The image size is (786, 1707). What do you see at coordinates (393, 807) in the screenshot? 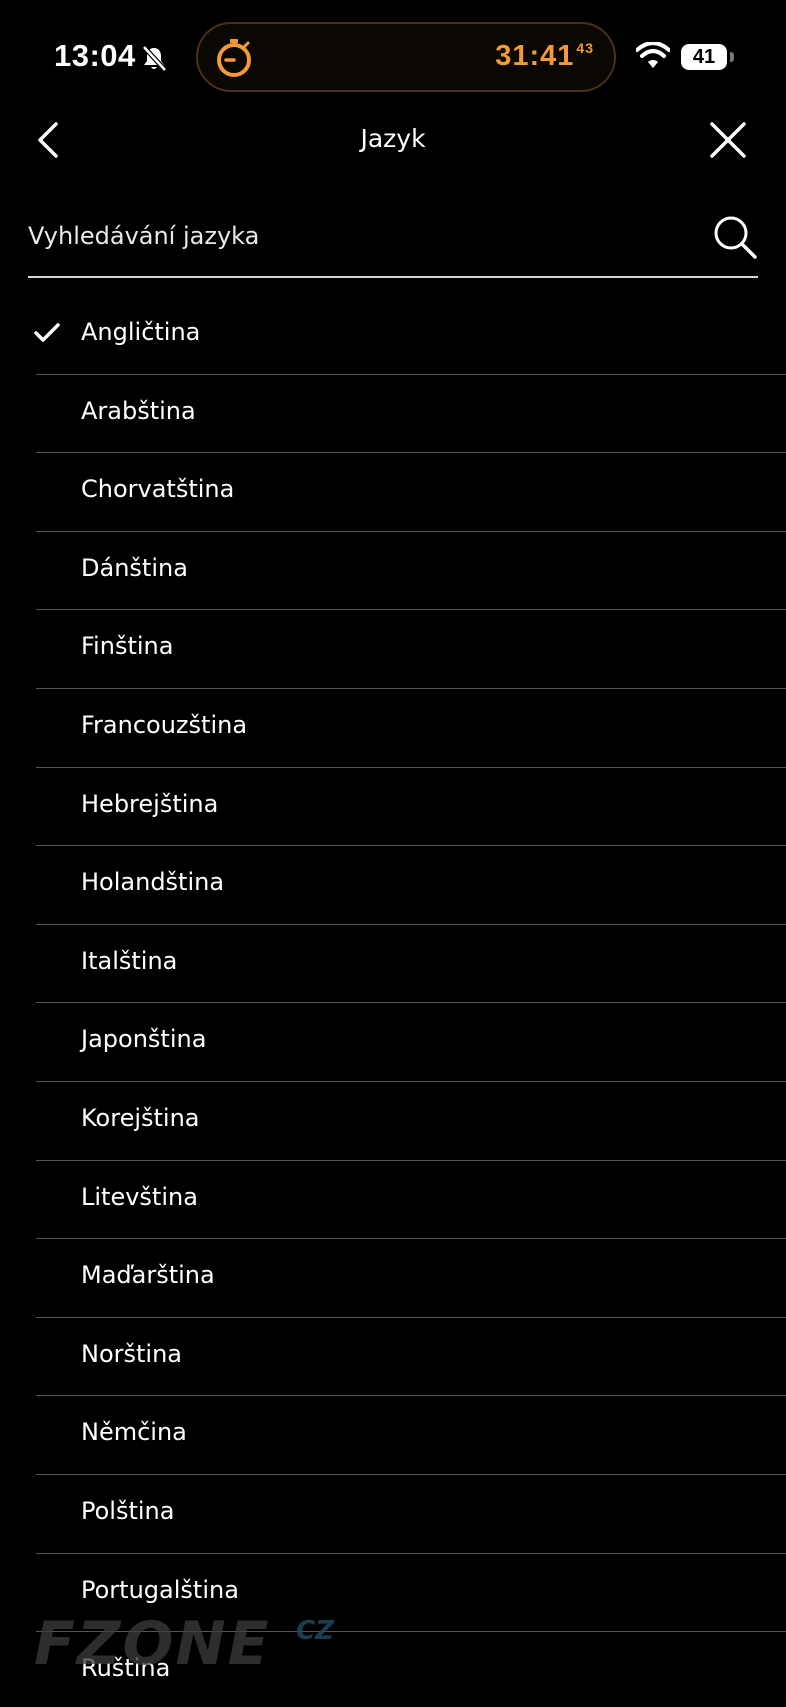
I see `list-item: Hebrejština` at bounding box center [393, 807].